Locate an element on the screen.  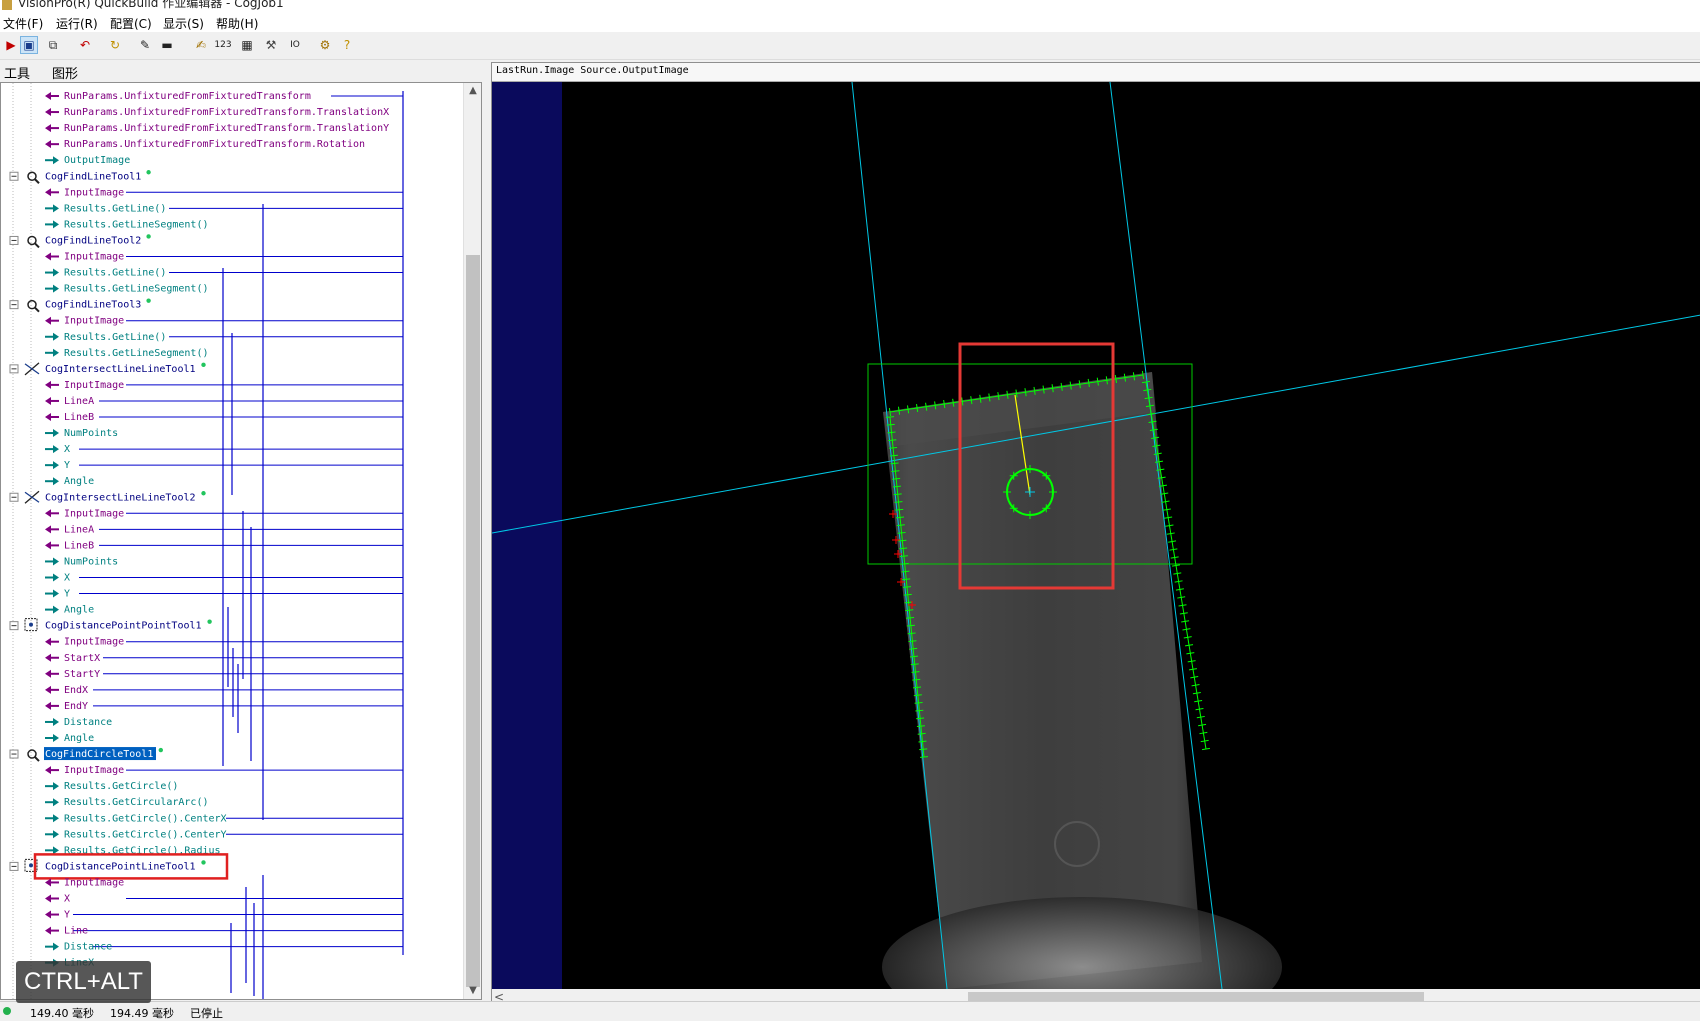
terminal-node: Line is located at coordinates (66, 931).